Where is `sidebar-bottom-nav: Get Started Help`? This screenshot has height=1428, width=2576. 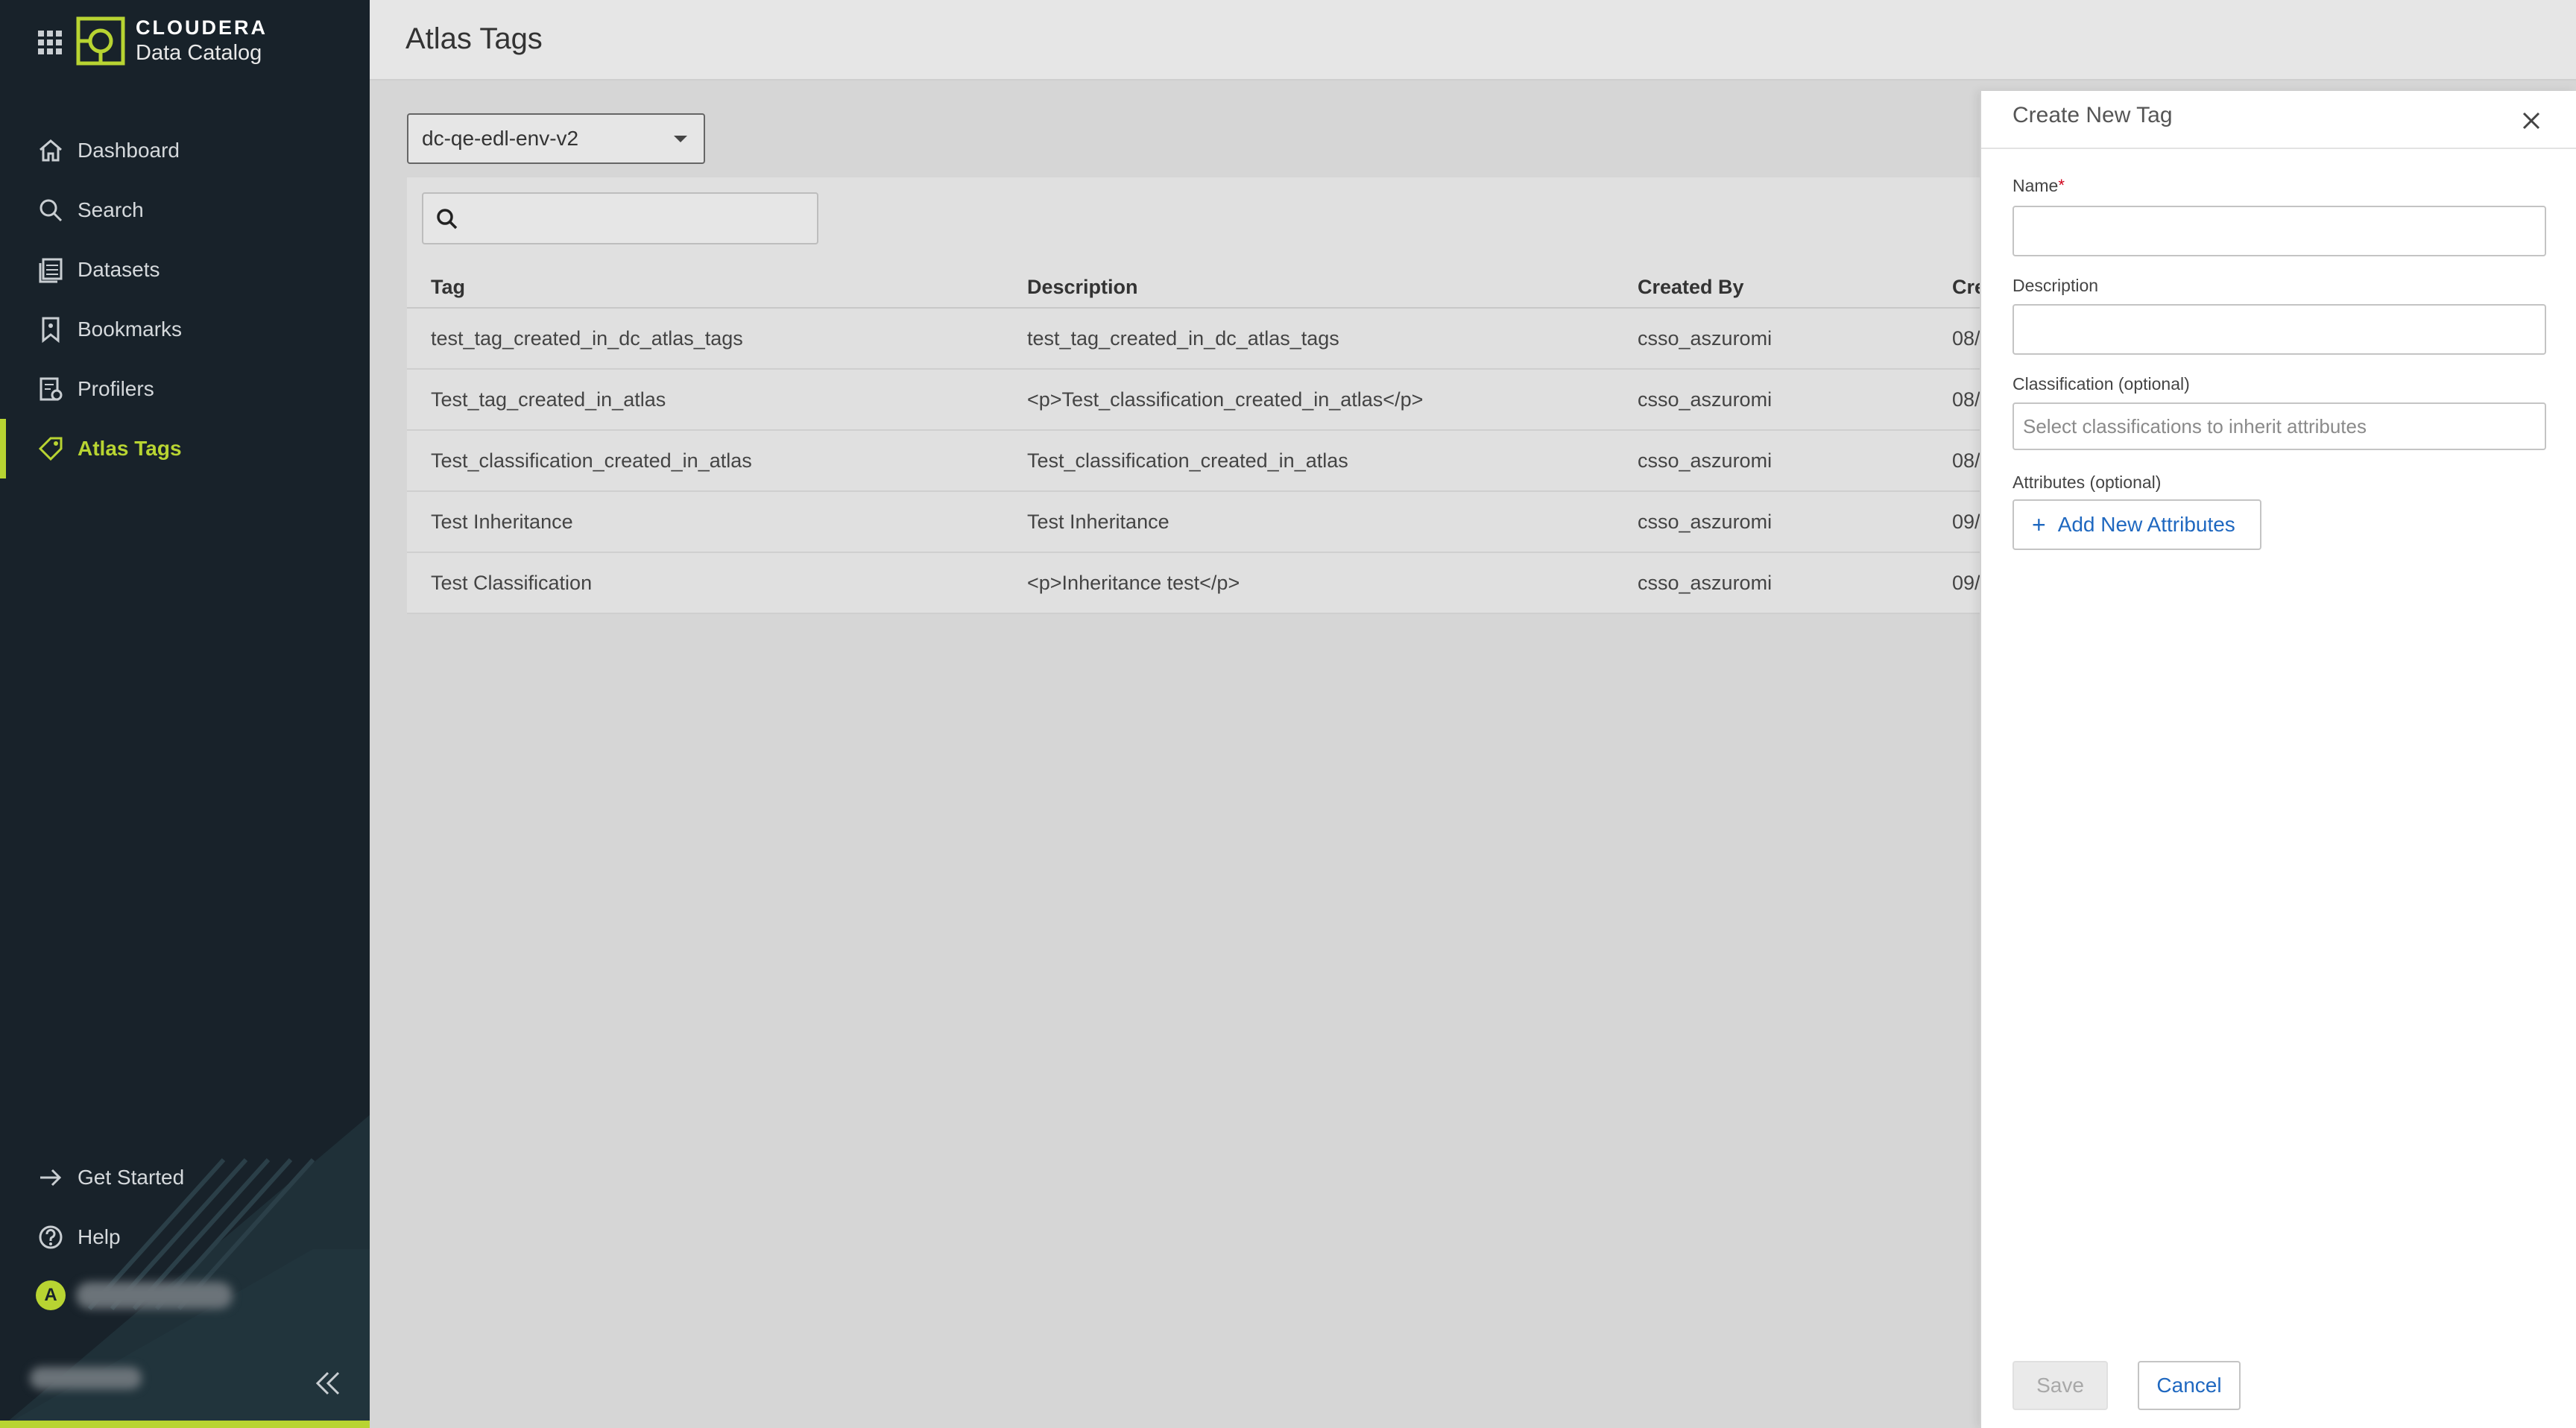
sidebar-bottom-nav: Get Started Help is located at coordinates (185, 1207).